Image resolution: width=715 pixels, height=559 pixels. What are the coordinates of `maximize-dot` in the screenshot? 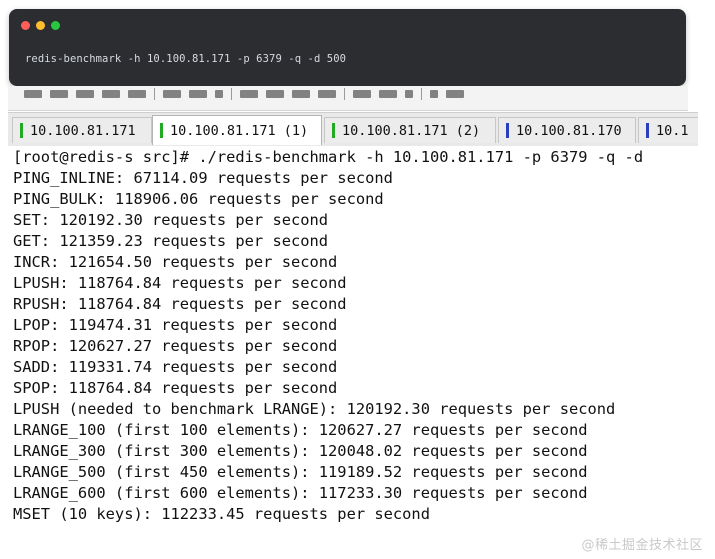 It's located at (55, 25).